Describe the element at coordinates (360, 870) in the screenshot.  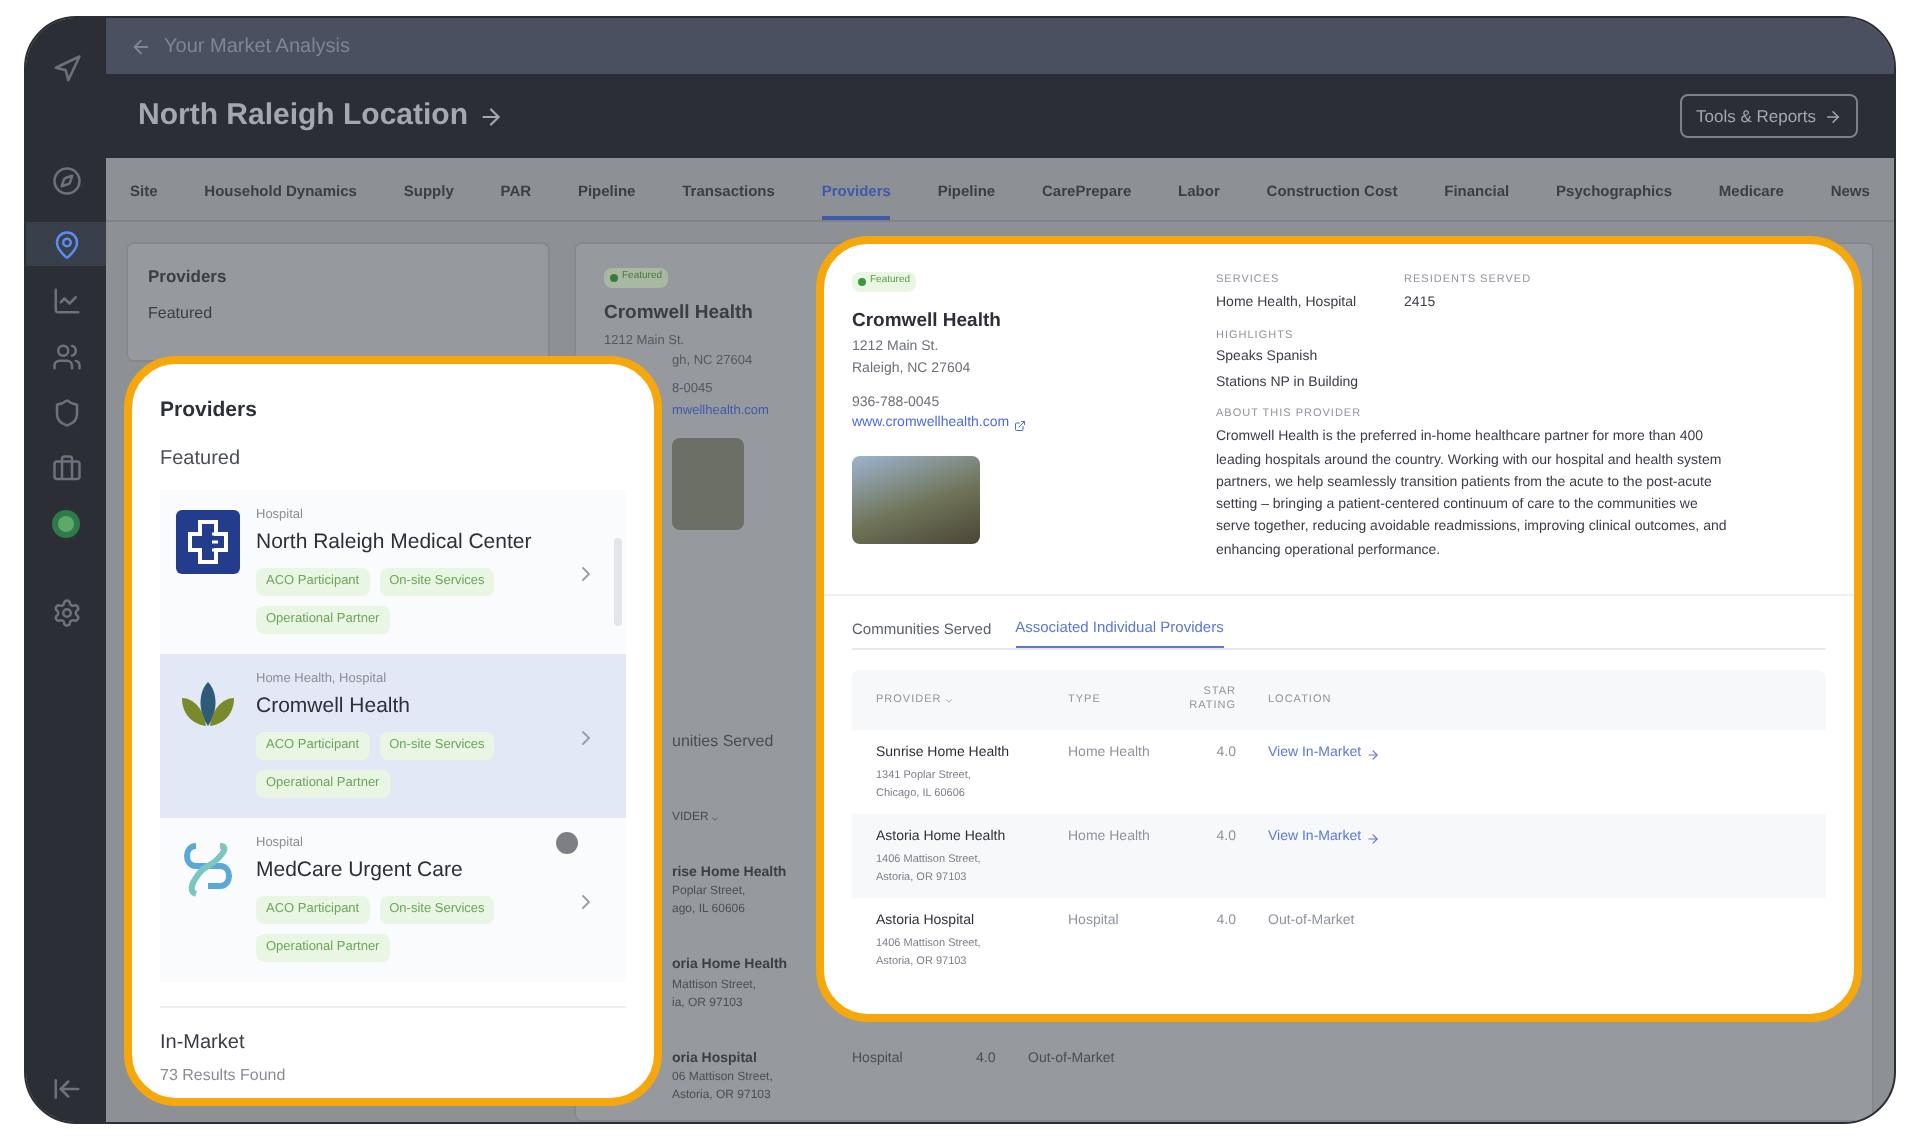
I see `provider-name: MedCare Urgent Care` at that location.